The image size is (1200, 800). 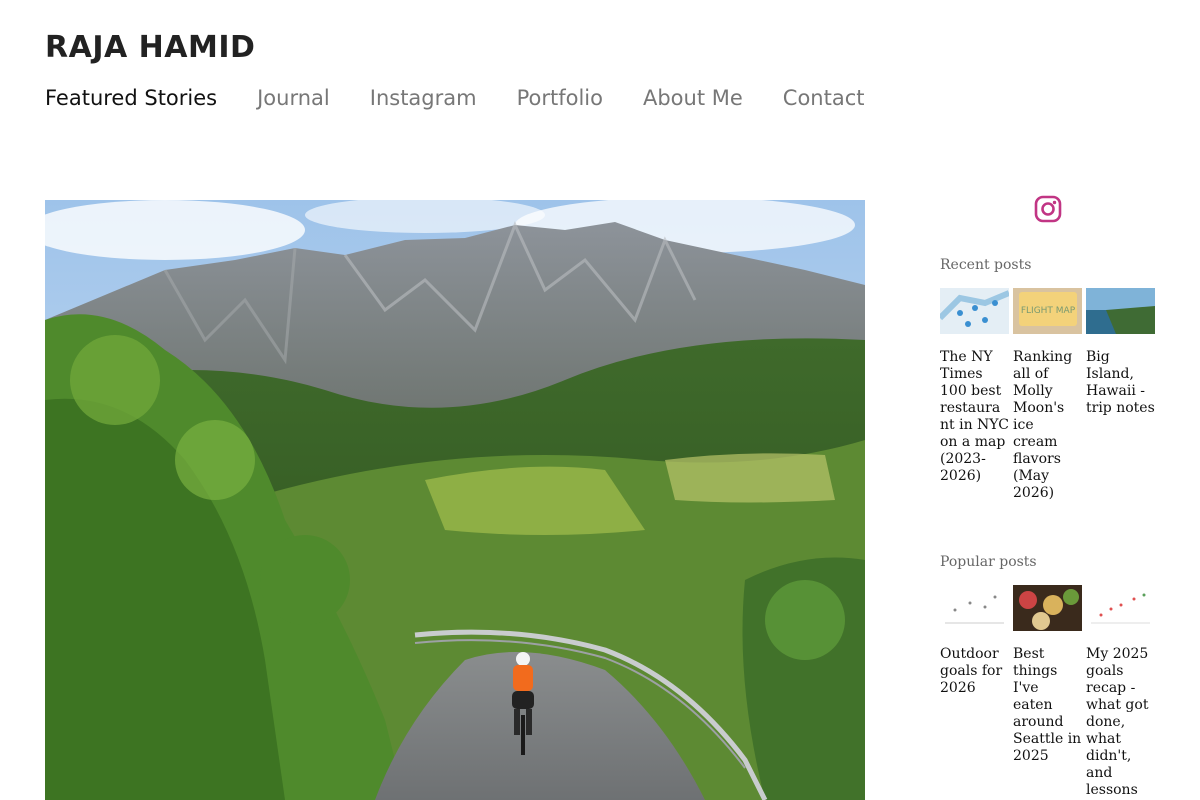 I want to click on nav-journal: Journal, so click(x=293, y=98).